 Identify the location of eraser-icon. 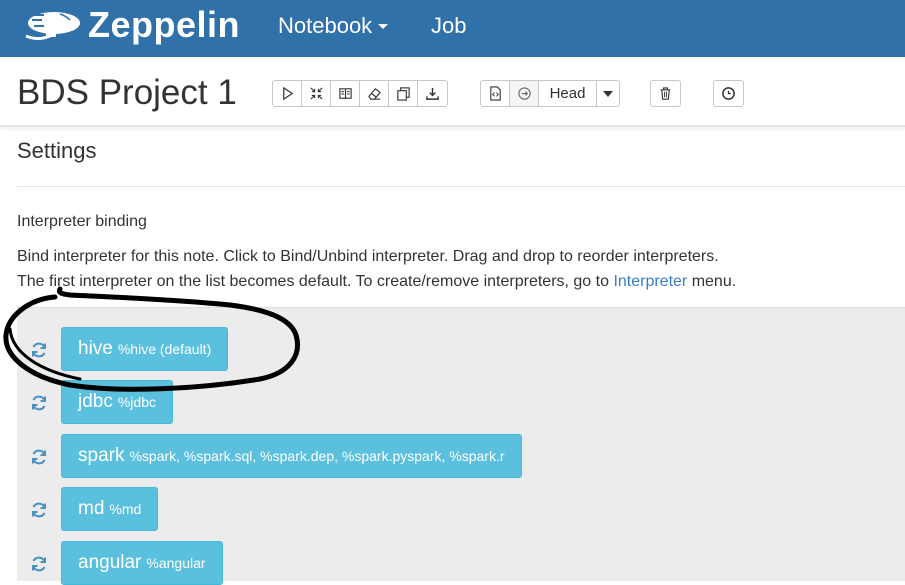
(374, 94).